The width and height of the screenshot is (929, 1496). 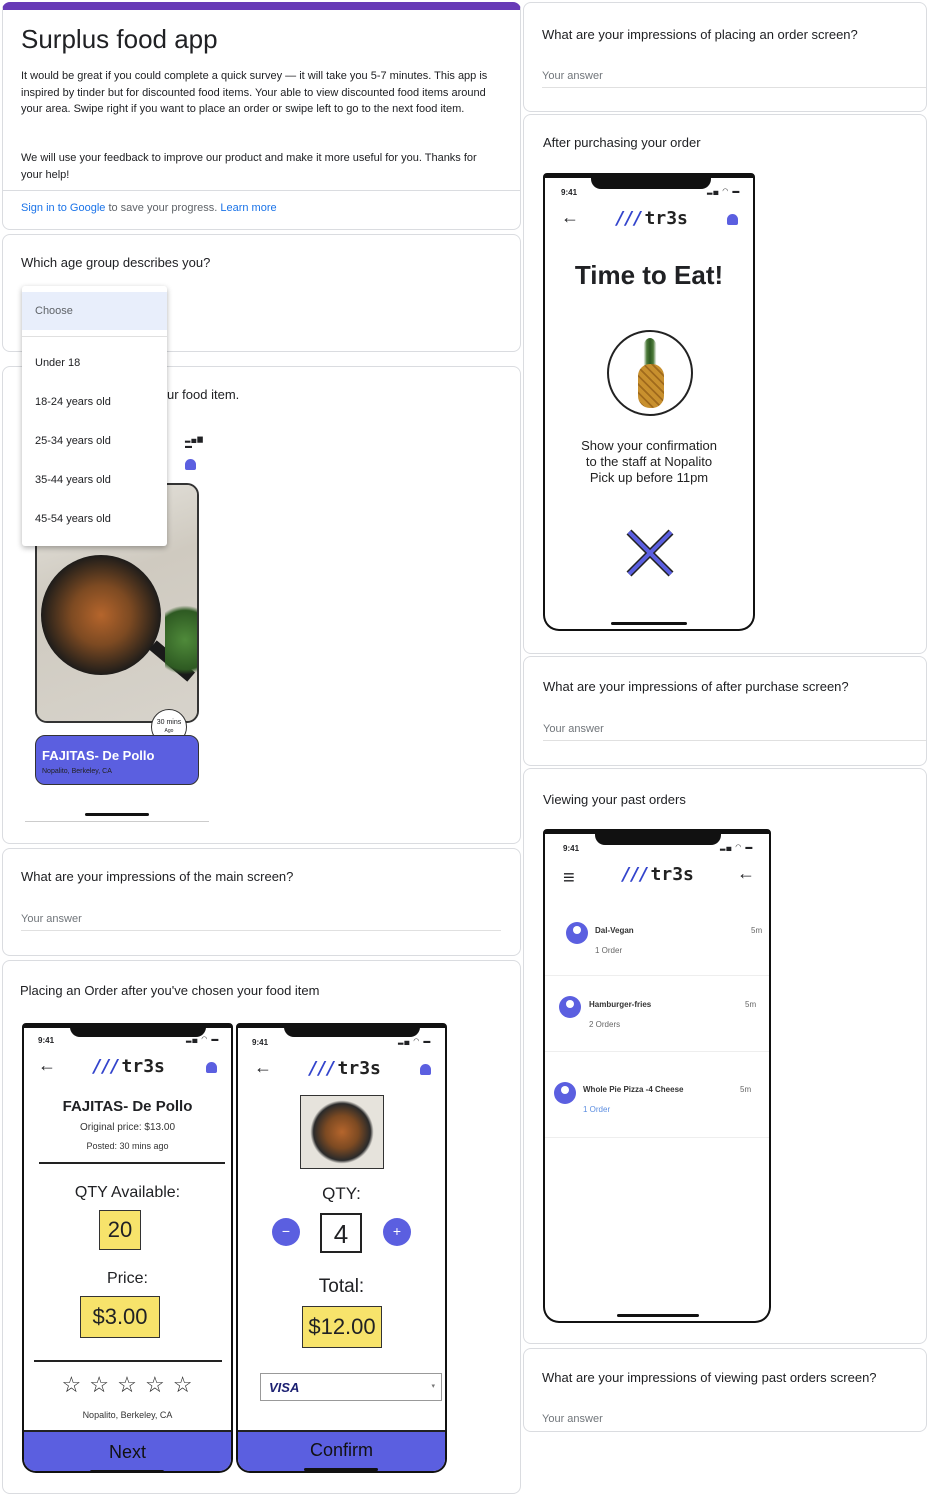 What do you see at coordinates (73, 441) in the screenshot?
I see `age-option: 25-34 years old` at bounding box center [73, 441].